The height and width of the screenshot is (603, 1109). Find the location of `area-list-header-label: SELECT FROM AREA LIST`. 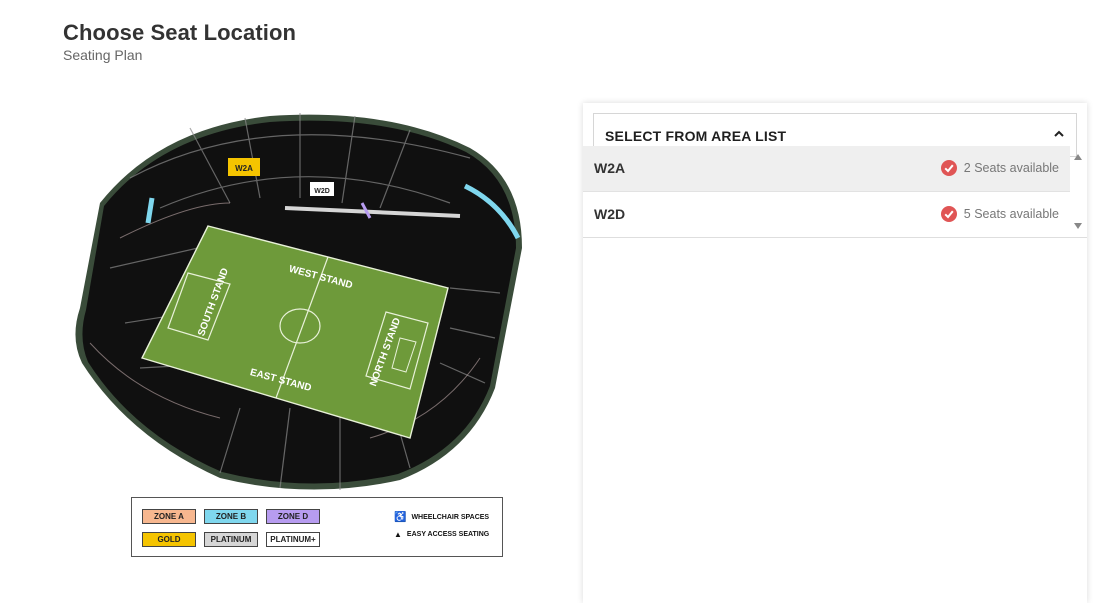

area-list-header-label: SELECT FROM AREA LIST is located at coordinates (696, 136).